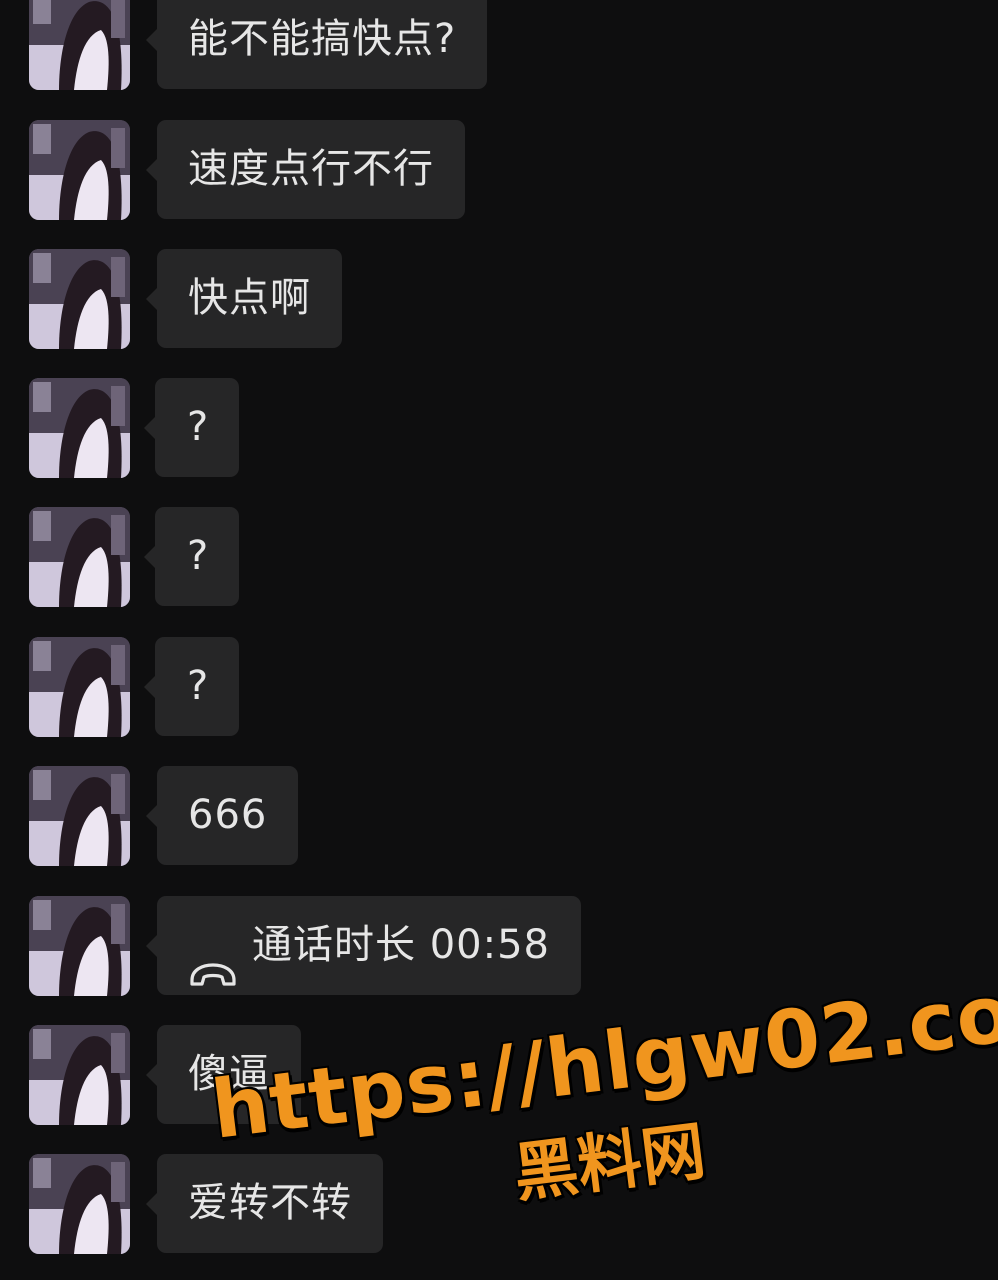 Image resolution: width=998 pixels, height=1280 pixels. What do you see at coordinates (401, 945) in the screenshot?
I see `call-duration-text: 通话时长 00:58` at bounding box center [401, 945].